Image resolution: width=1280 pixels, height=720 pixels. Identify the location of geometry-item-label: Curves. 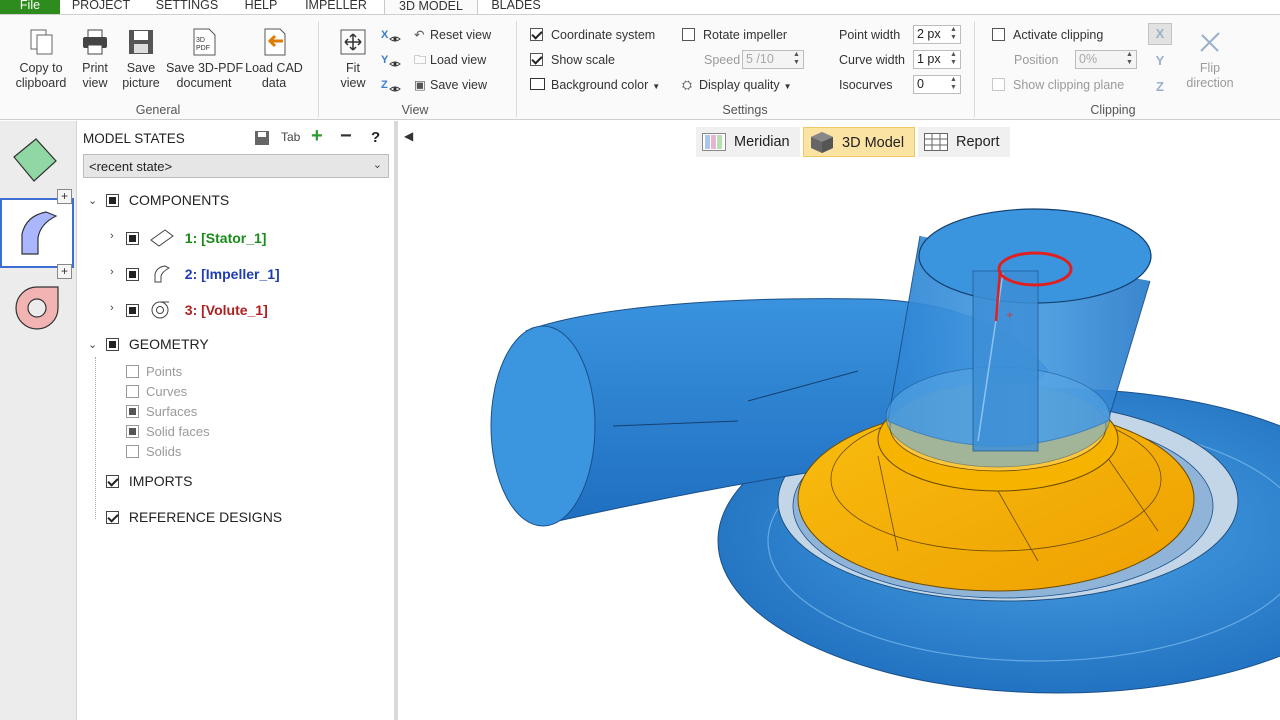
(167, 391).